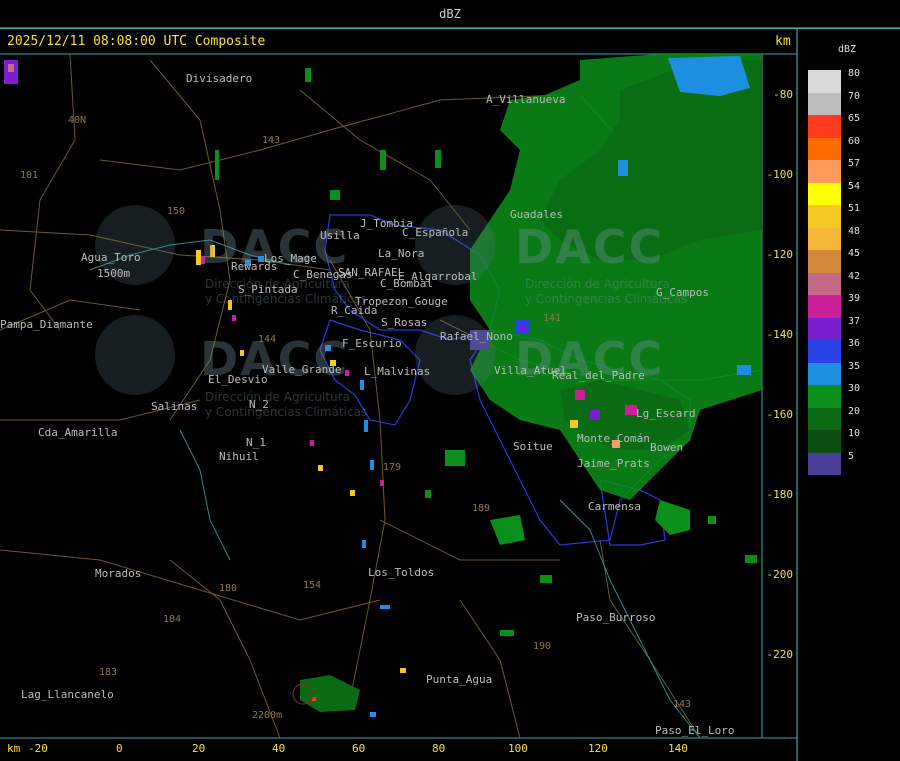 The width and height of the screenshot is (900, 761). I want to click on legend-row: 57, so click(834, 170).